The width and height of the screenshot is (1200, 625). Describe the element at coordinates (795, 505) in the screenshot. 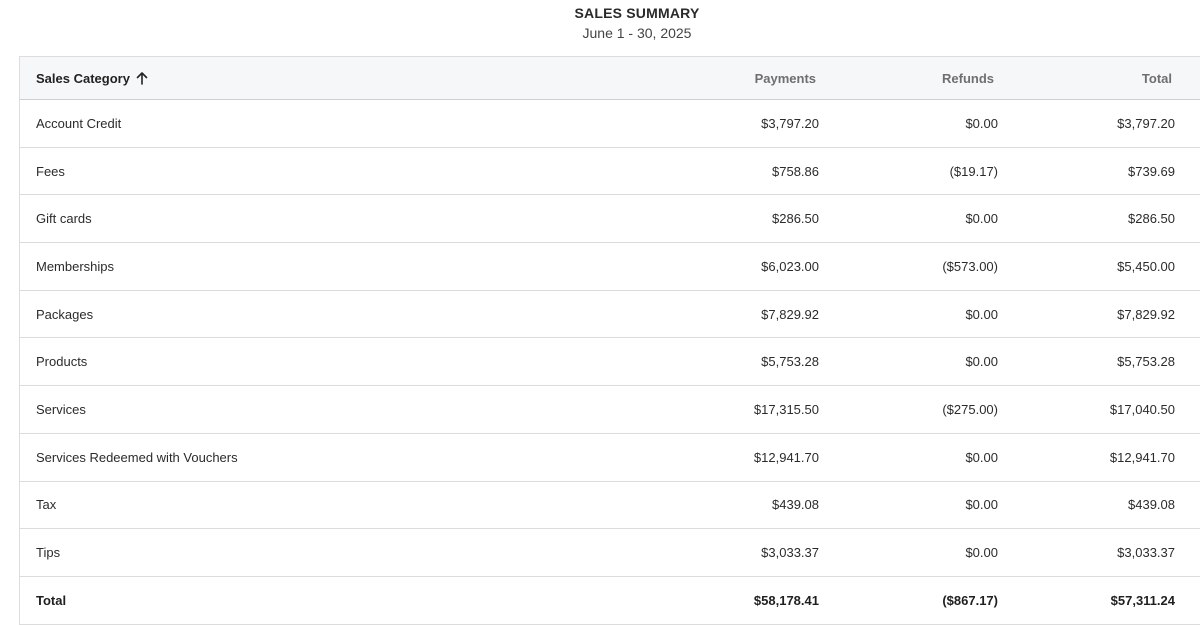

I see `payments-cell: $439.08` at that location.